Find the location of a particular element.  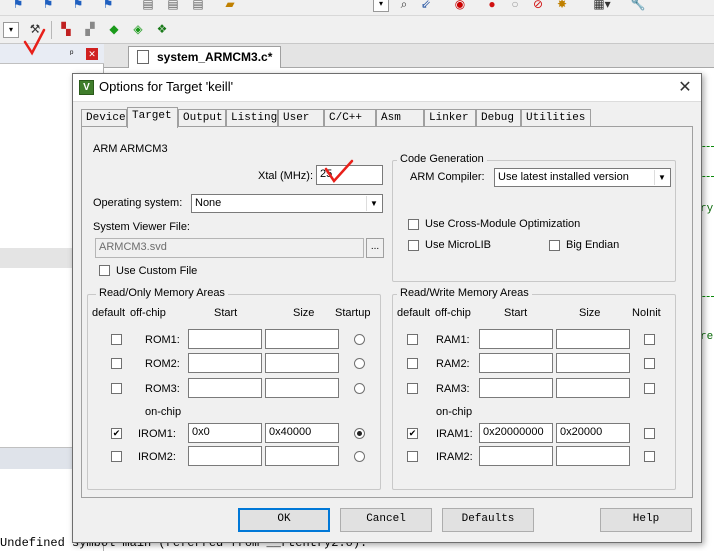

settings-icon: 🔧 is located at coordinates (638, 6).